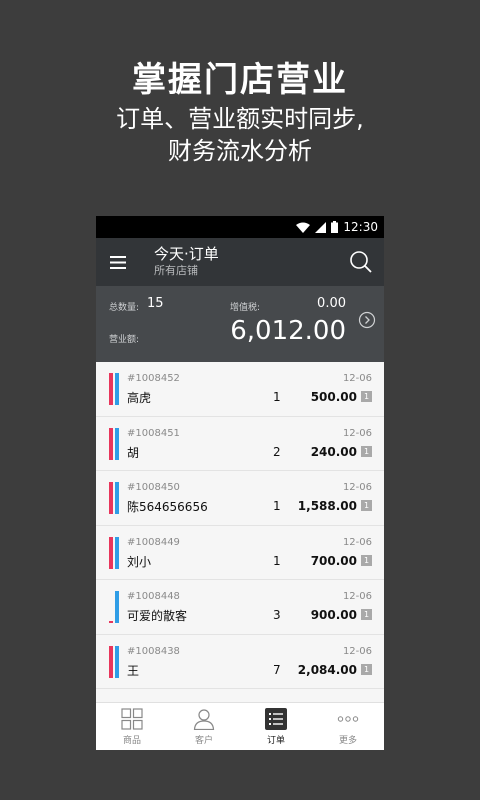  What do you see at coordinates (275, 741) in the screenshot?
I see `tab-label: 订单` at bounding box center [275, 741].